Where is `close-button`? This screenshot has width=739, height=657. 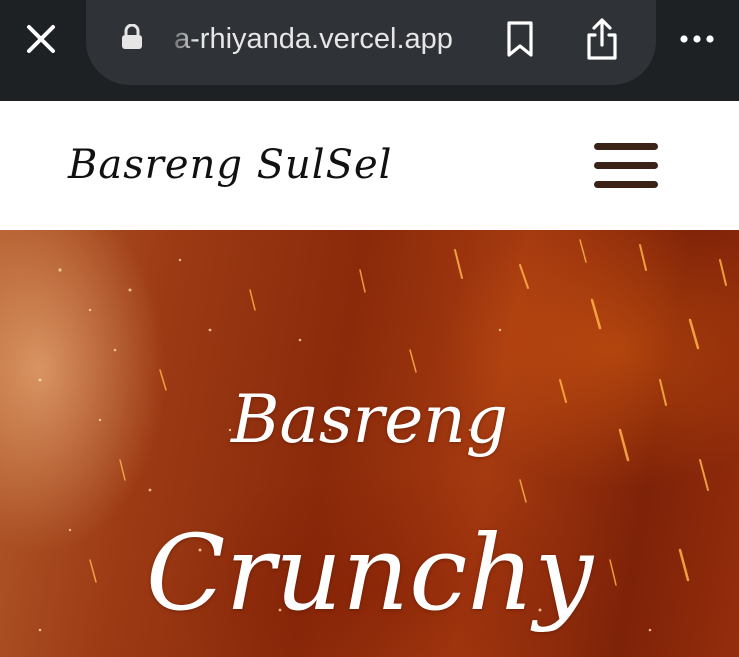 close-button is located at coordinates (41, 39).